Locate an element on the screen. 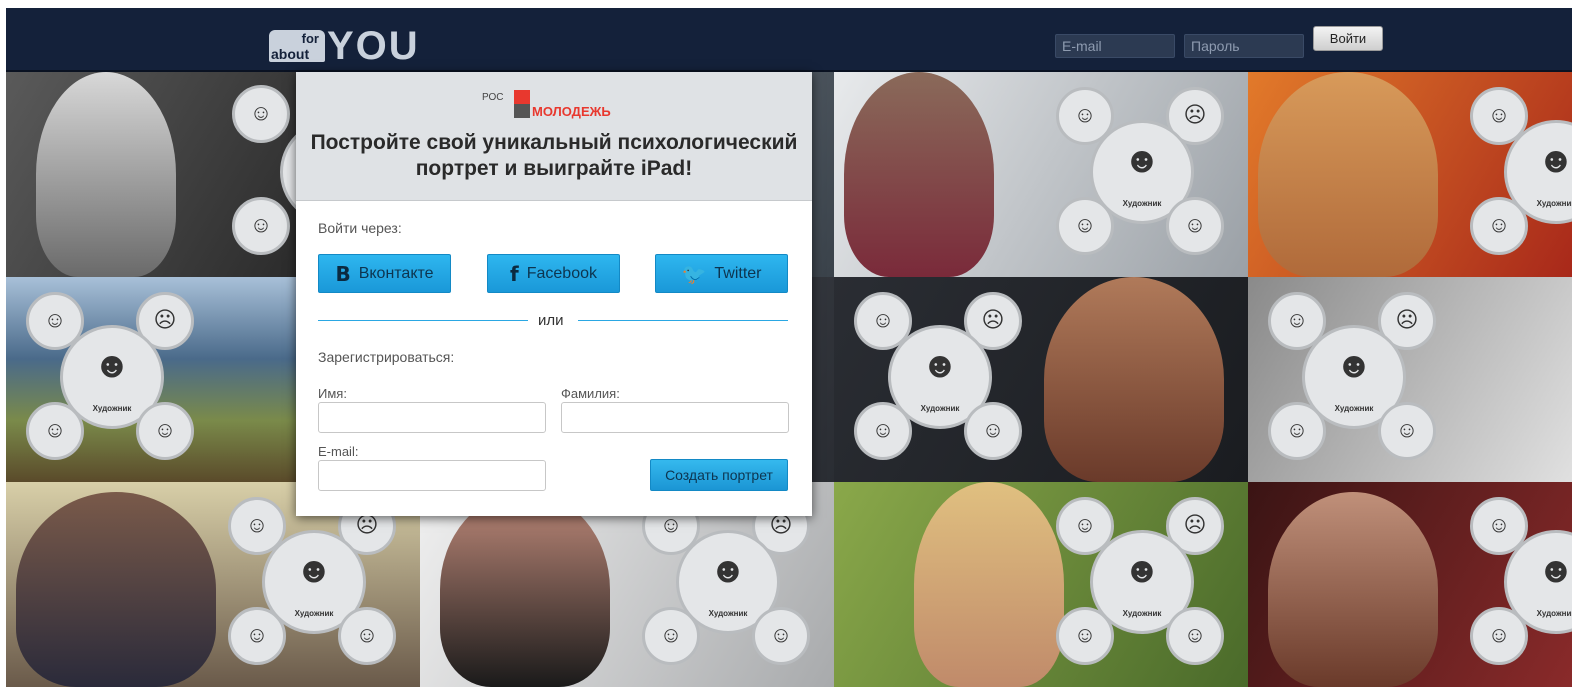 Image resolution: width=1572 pixels, height=687 pixels. email-label: E-mail: is located at coordinates (338, 451).